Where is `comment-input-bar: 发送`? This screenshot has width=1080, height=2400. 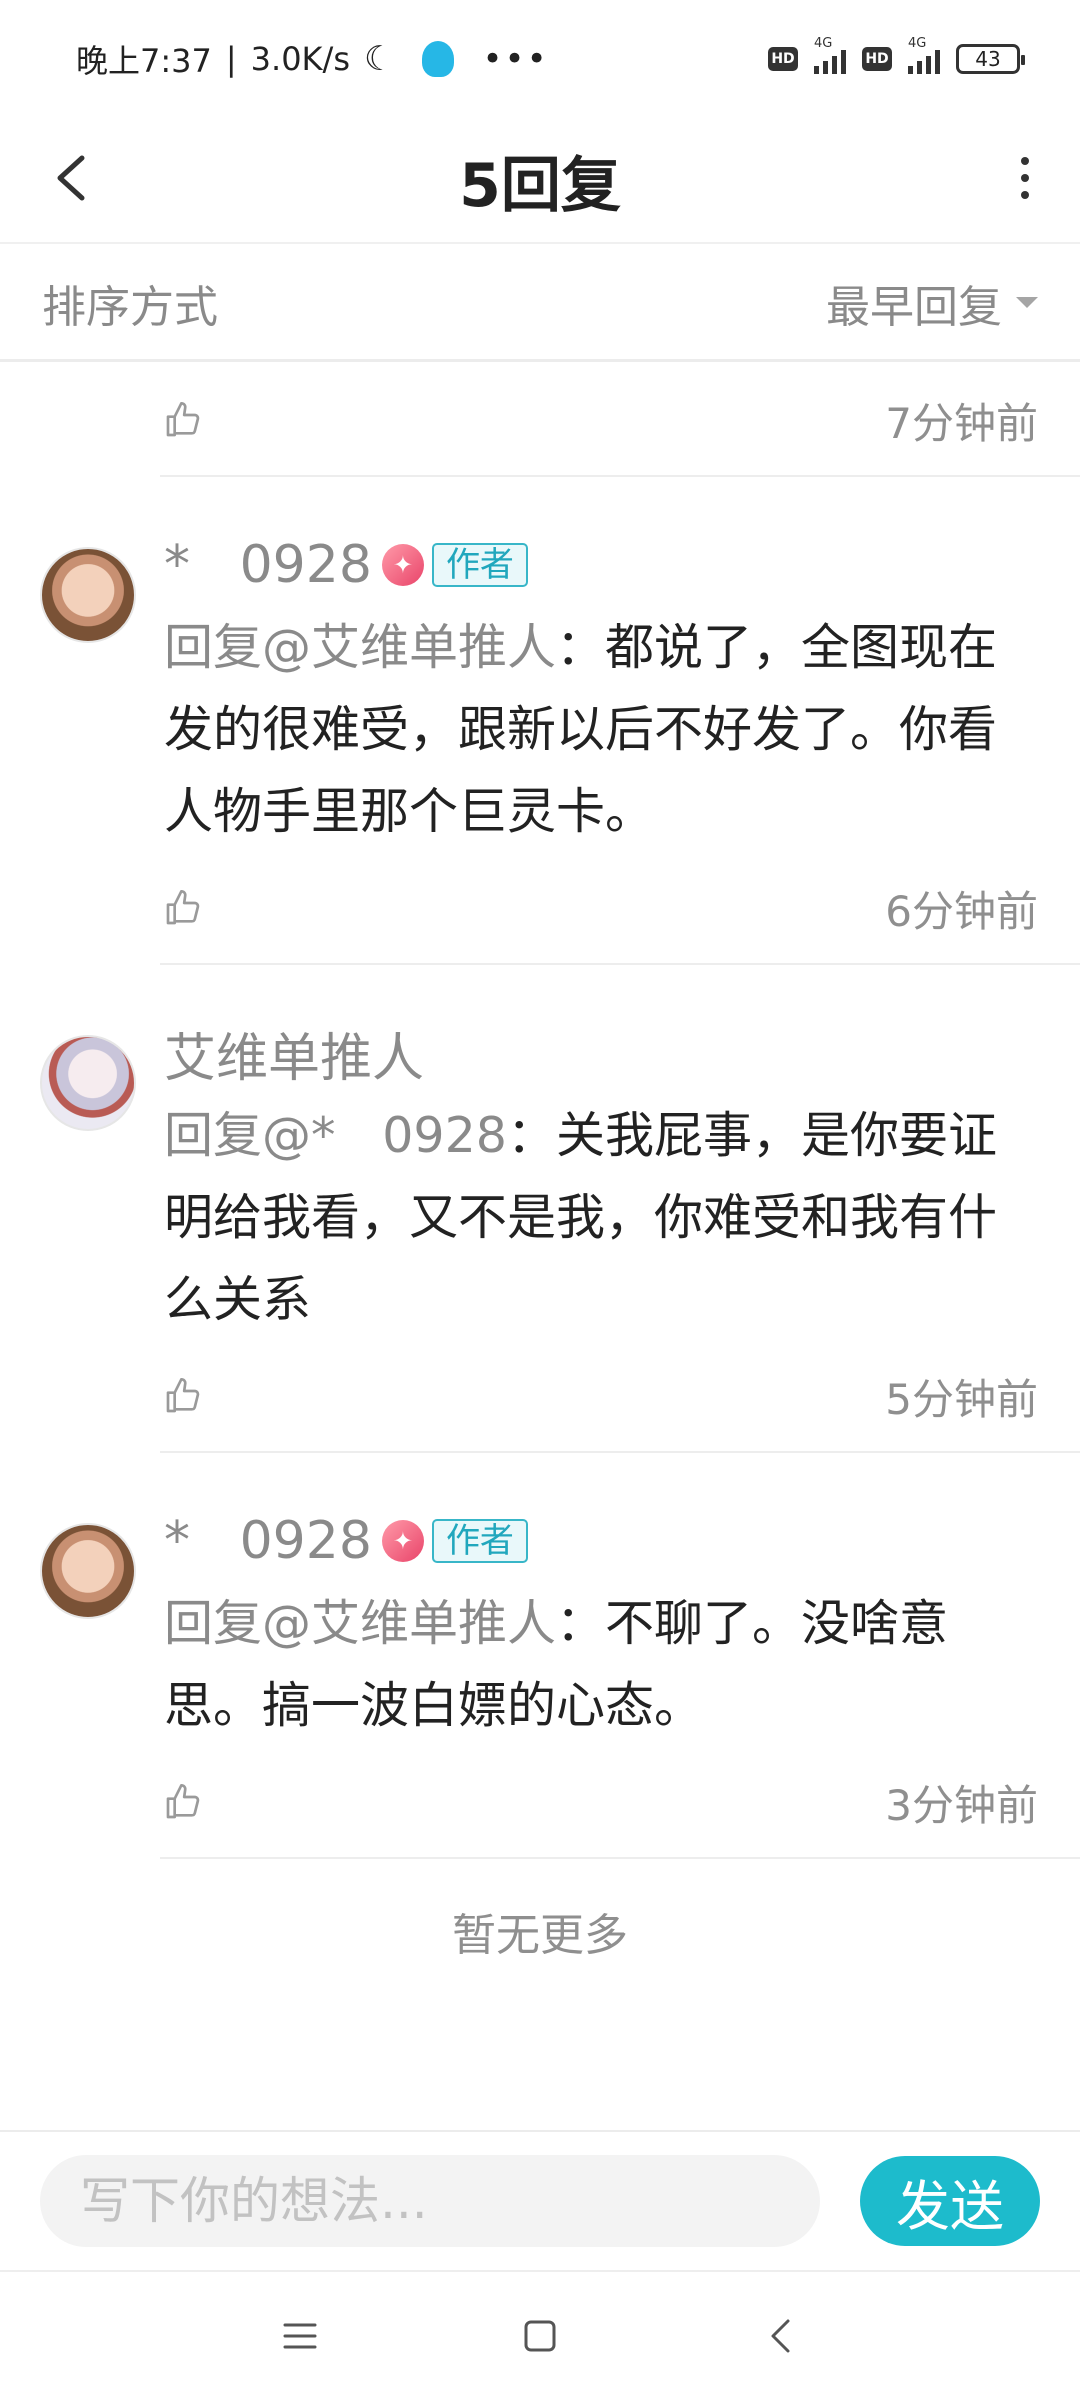
comment-input-bar: 发送 is located at coordinates (540, 2200).